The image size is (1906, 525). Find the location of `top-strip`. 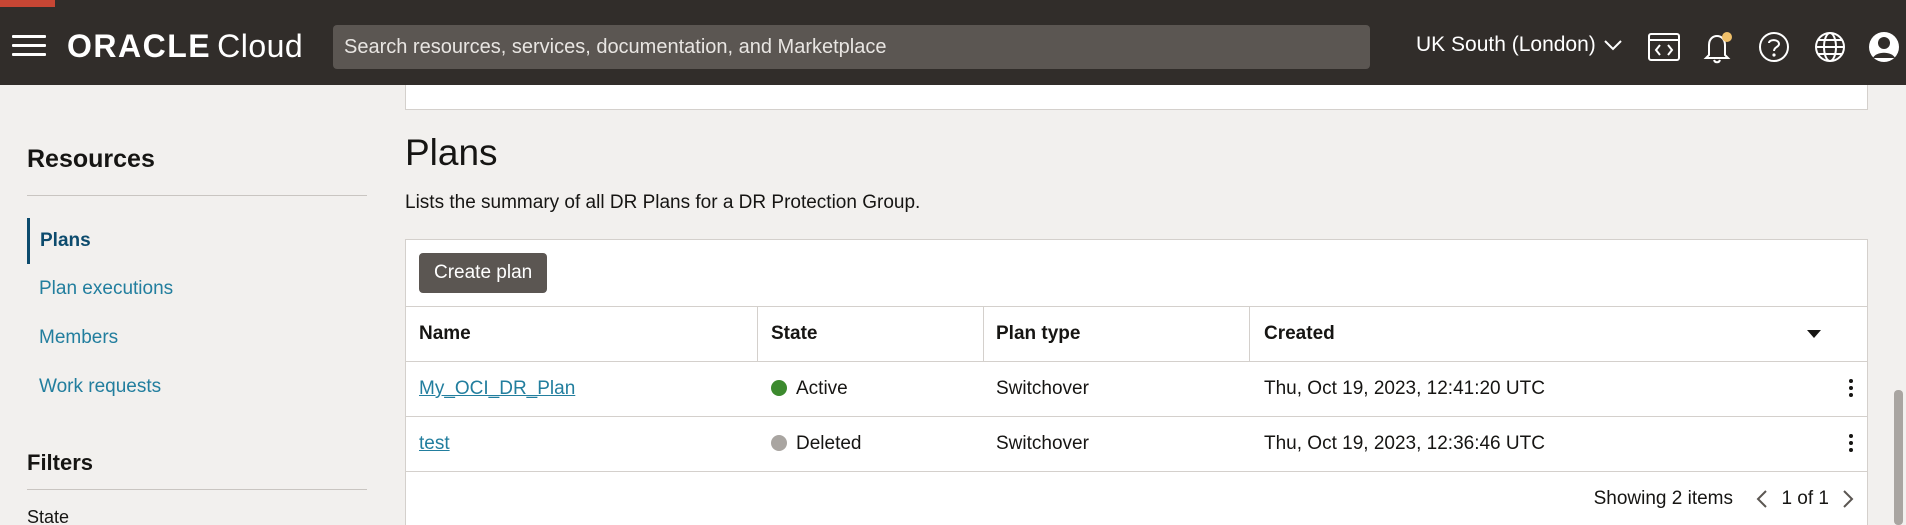

top-strip is located at coordinates (953, 3).